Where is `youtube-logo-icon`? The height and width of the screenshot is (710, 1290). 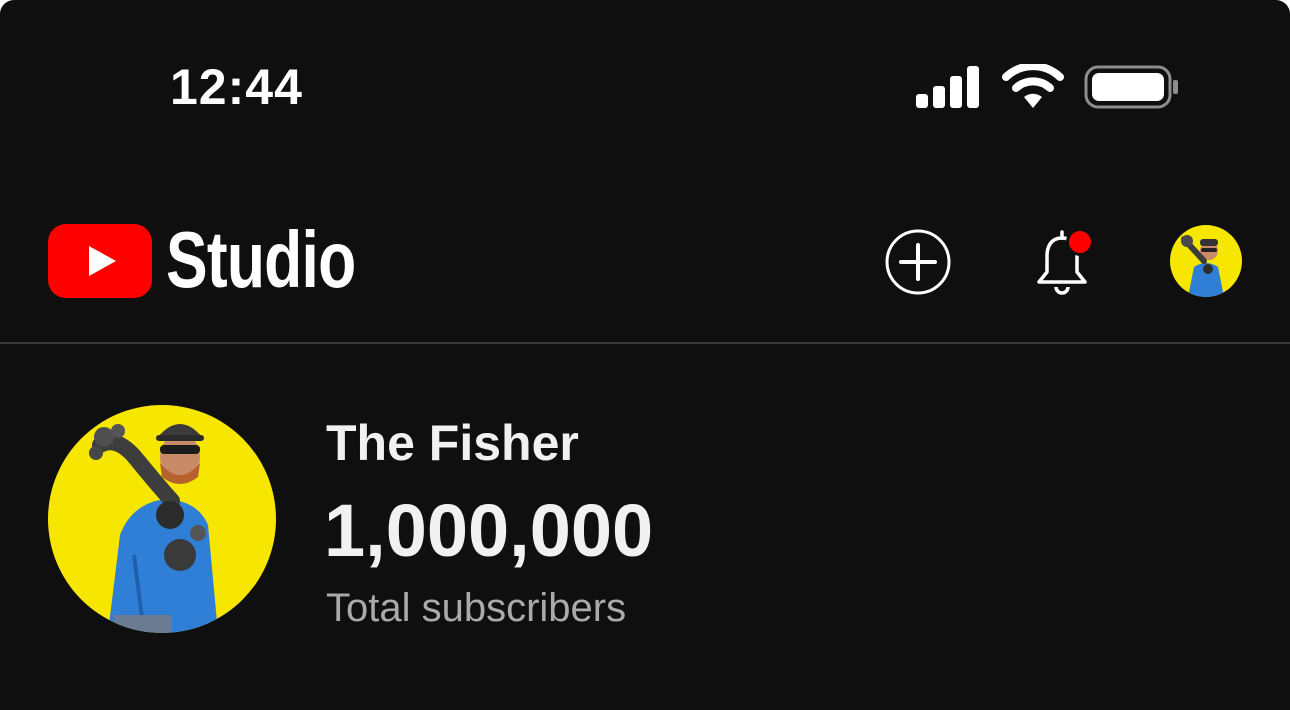
youtube-logo-icon is located at coordinates (100, 261).